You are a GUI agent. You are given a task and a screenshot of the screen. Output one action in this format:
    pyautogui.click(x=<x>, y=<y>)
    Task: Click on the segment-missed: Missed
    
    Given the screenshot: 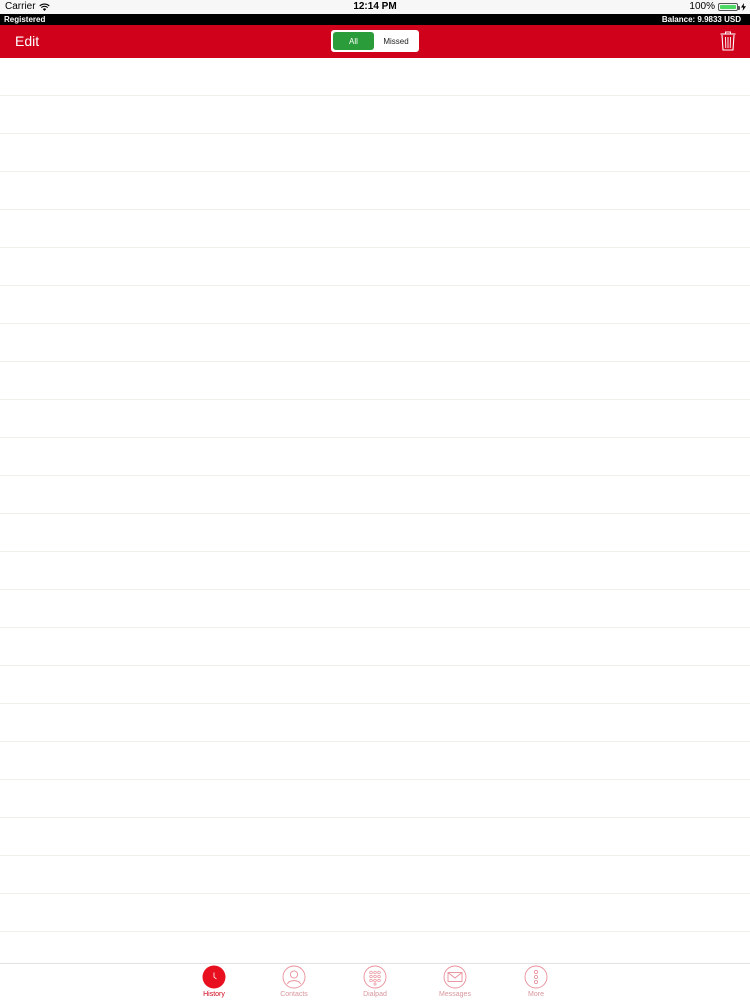 What is the action you would take?
    pyautogui.click(x=396, y=41)
    